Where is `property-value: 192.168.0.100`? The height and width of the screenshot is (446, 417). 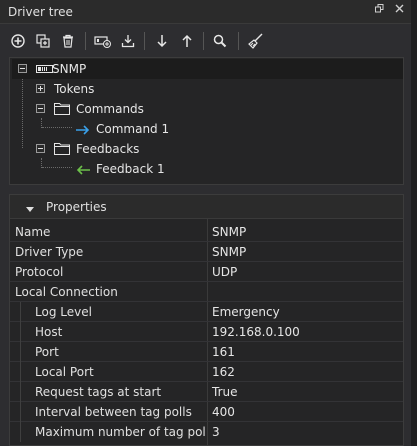
property-value: 192.168.0.100 is located at coordinates (256, 332).